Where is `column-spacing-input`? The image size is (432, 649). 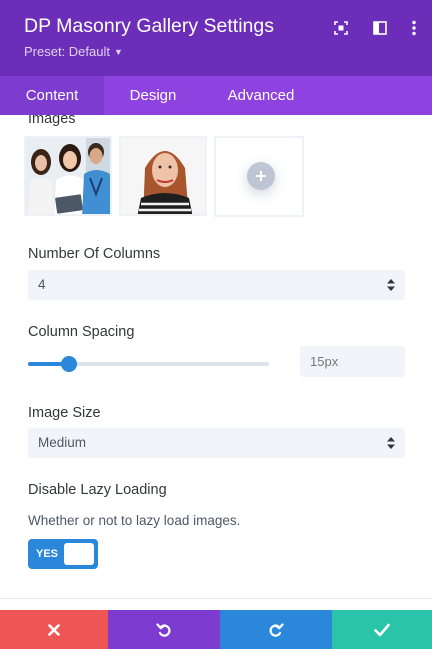
column-spacing-input is located at coordinates (352, 361).